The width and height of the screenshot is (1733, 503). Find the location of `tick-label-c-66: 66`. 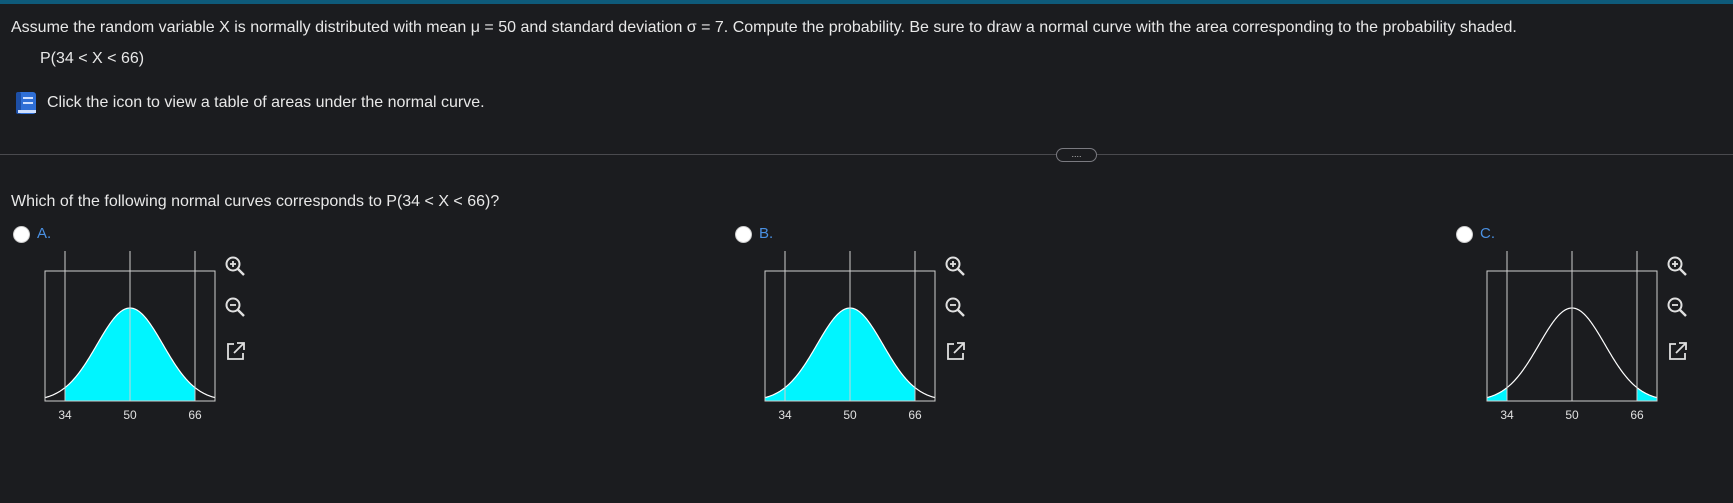

tick-label-c-66: 66 is located at coordinates (1637, 415).